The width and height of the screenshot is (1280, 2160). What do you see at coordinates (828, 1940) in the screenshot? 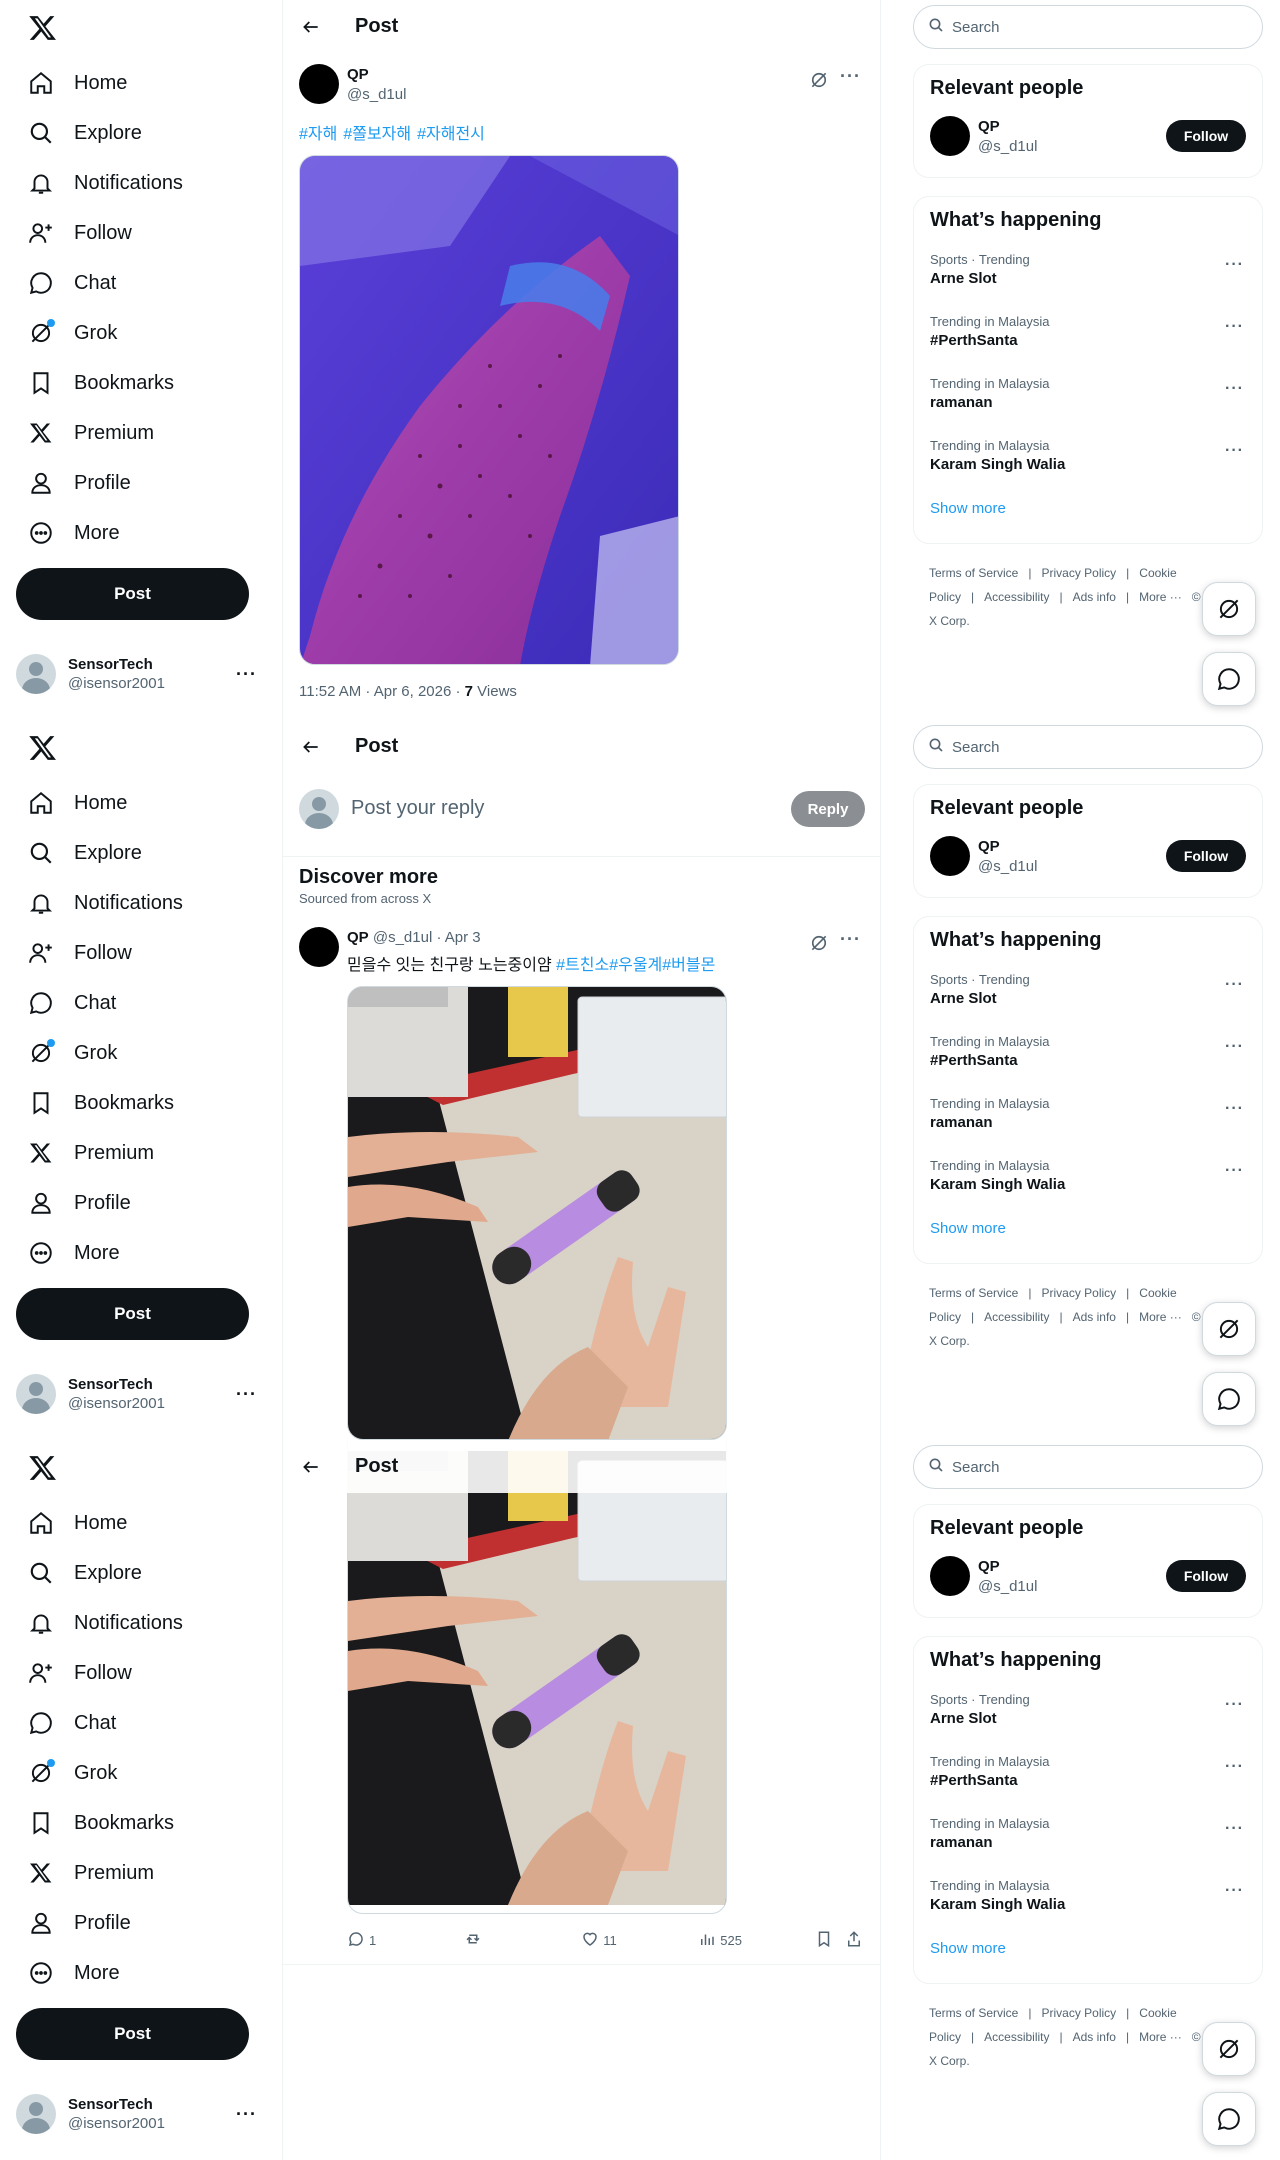
I see `bookmark-action` at bounding box center [828, 1940].